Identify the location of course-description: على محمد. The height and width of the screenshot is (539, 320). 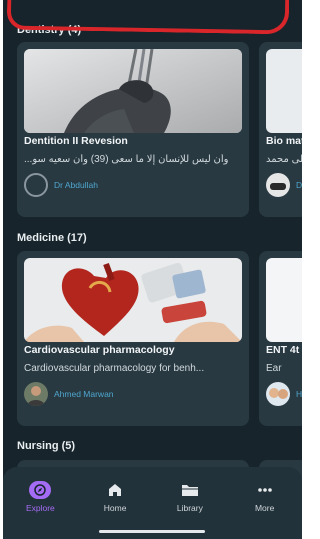
(284, 159).